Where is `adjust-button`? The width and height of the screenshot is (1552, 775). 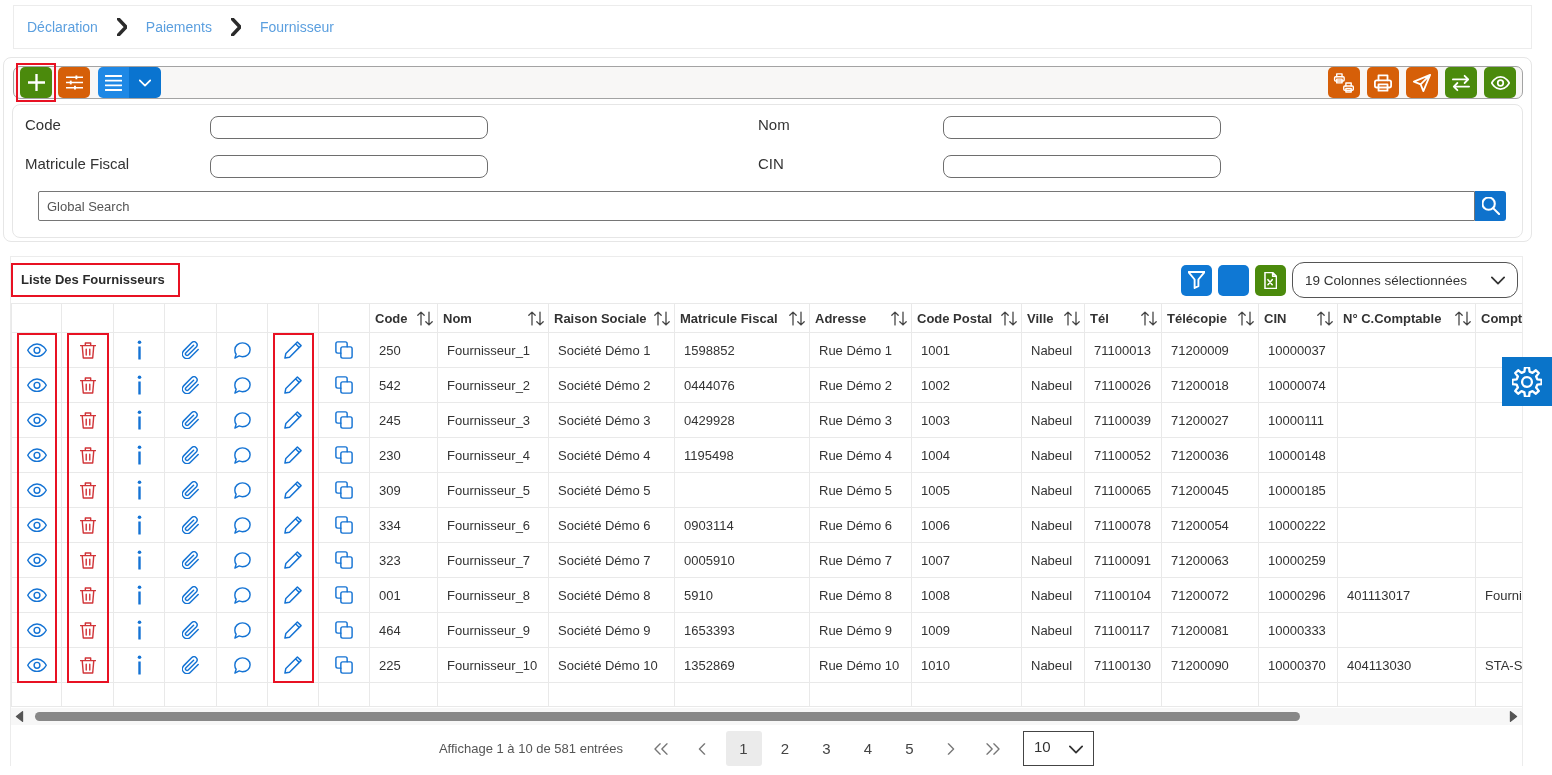
adjust-button is located at coordinates (74, 82).